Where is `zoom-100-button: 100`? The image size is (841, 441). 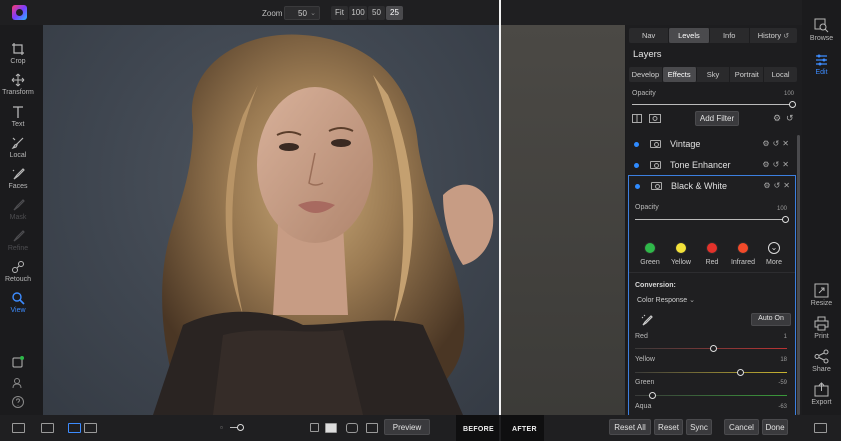 zoom-100-button: 100 is located at coordinates (358, 13).